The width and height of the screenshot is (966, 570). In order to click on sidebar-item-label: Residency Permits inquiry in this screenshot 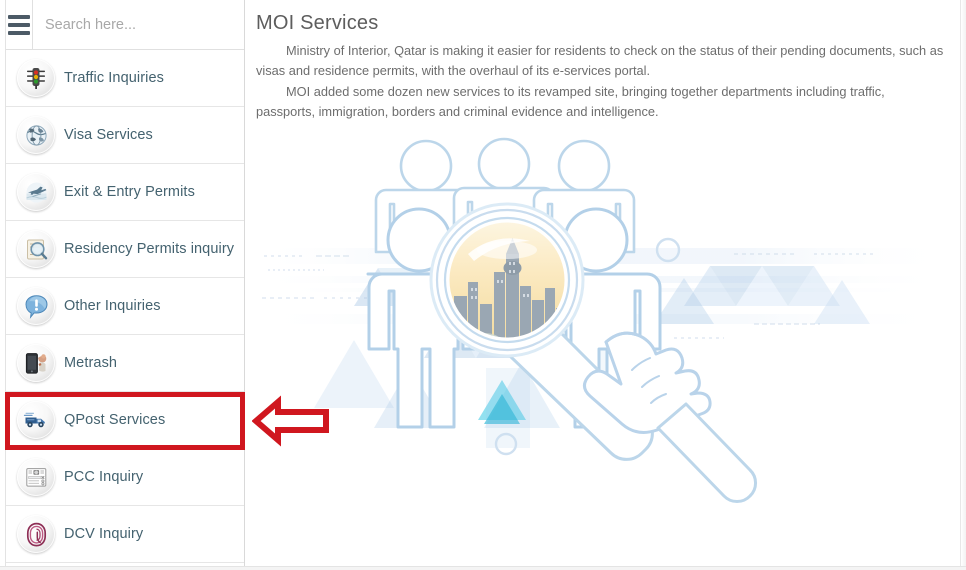, I will do `click(149, 249)`.